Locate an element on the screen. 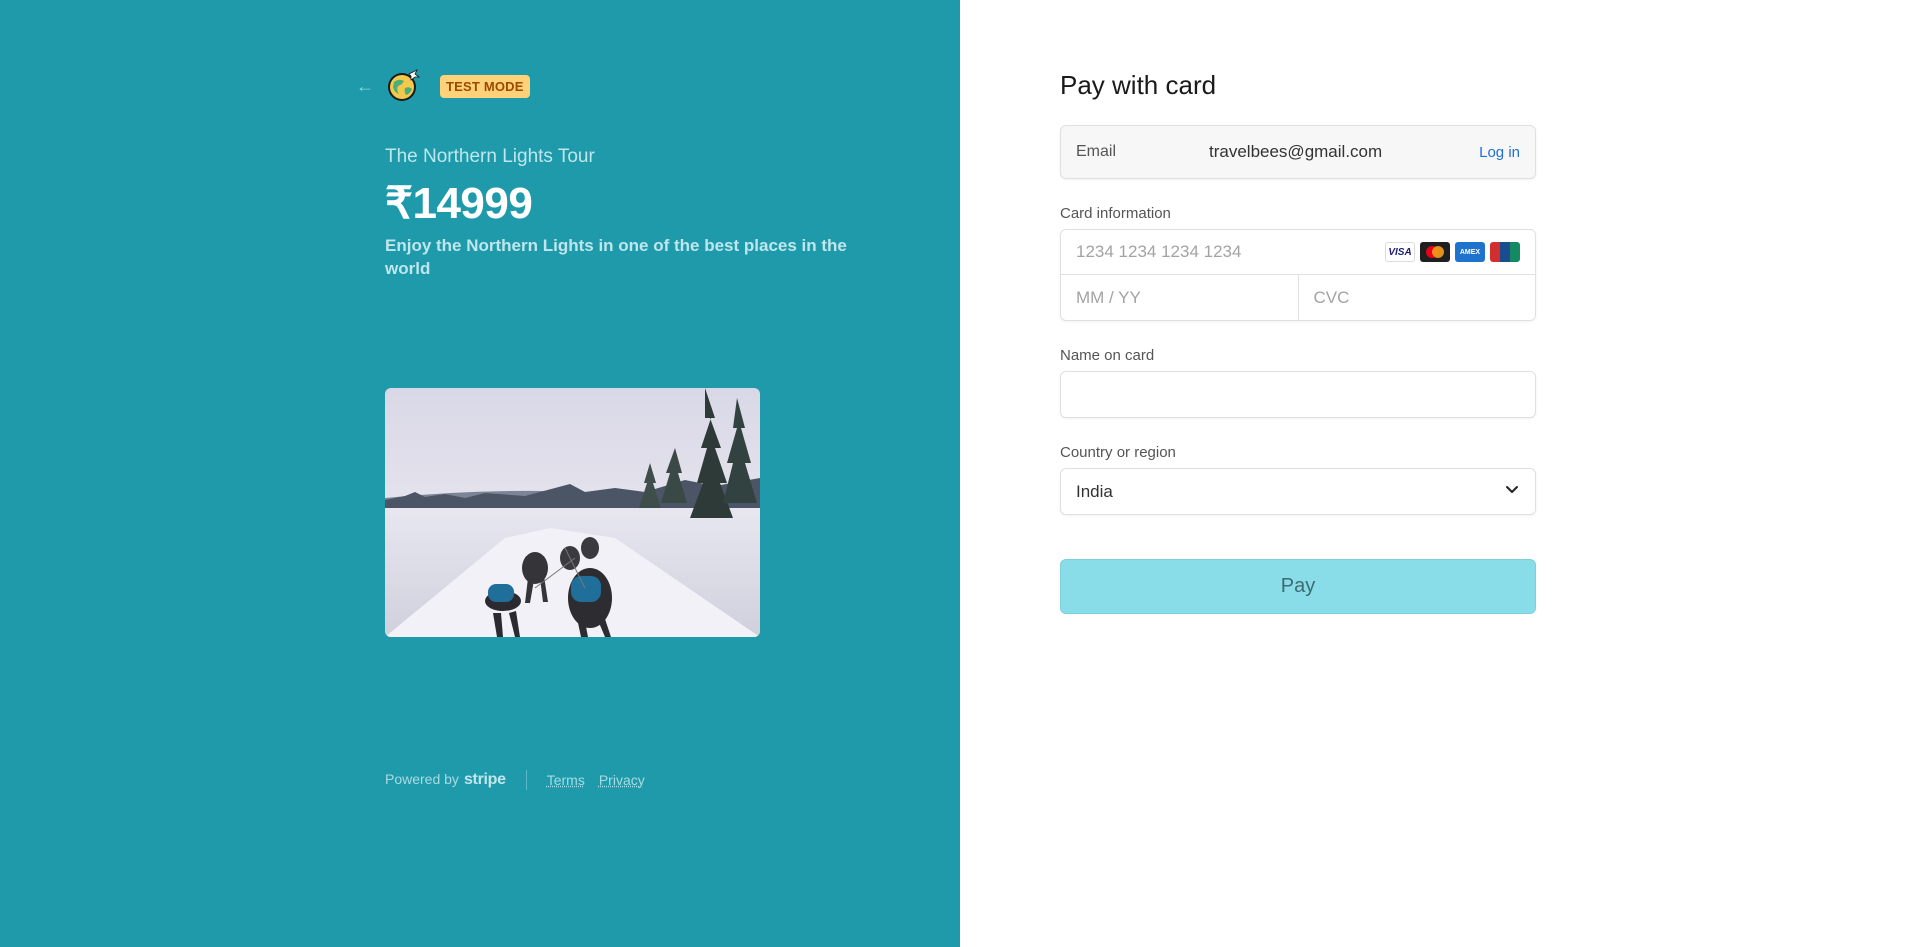 The width and height of the screenshot is (1920, 947). email-value: travelbees@gmail.com is located at coordinates (1296, 151).